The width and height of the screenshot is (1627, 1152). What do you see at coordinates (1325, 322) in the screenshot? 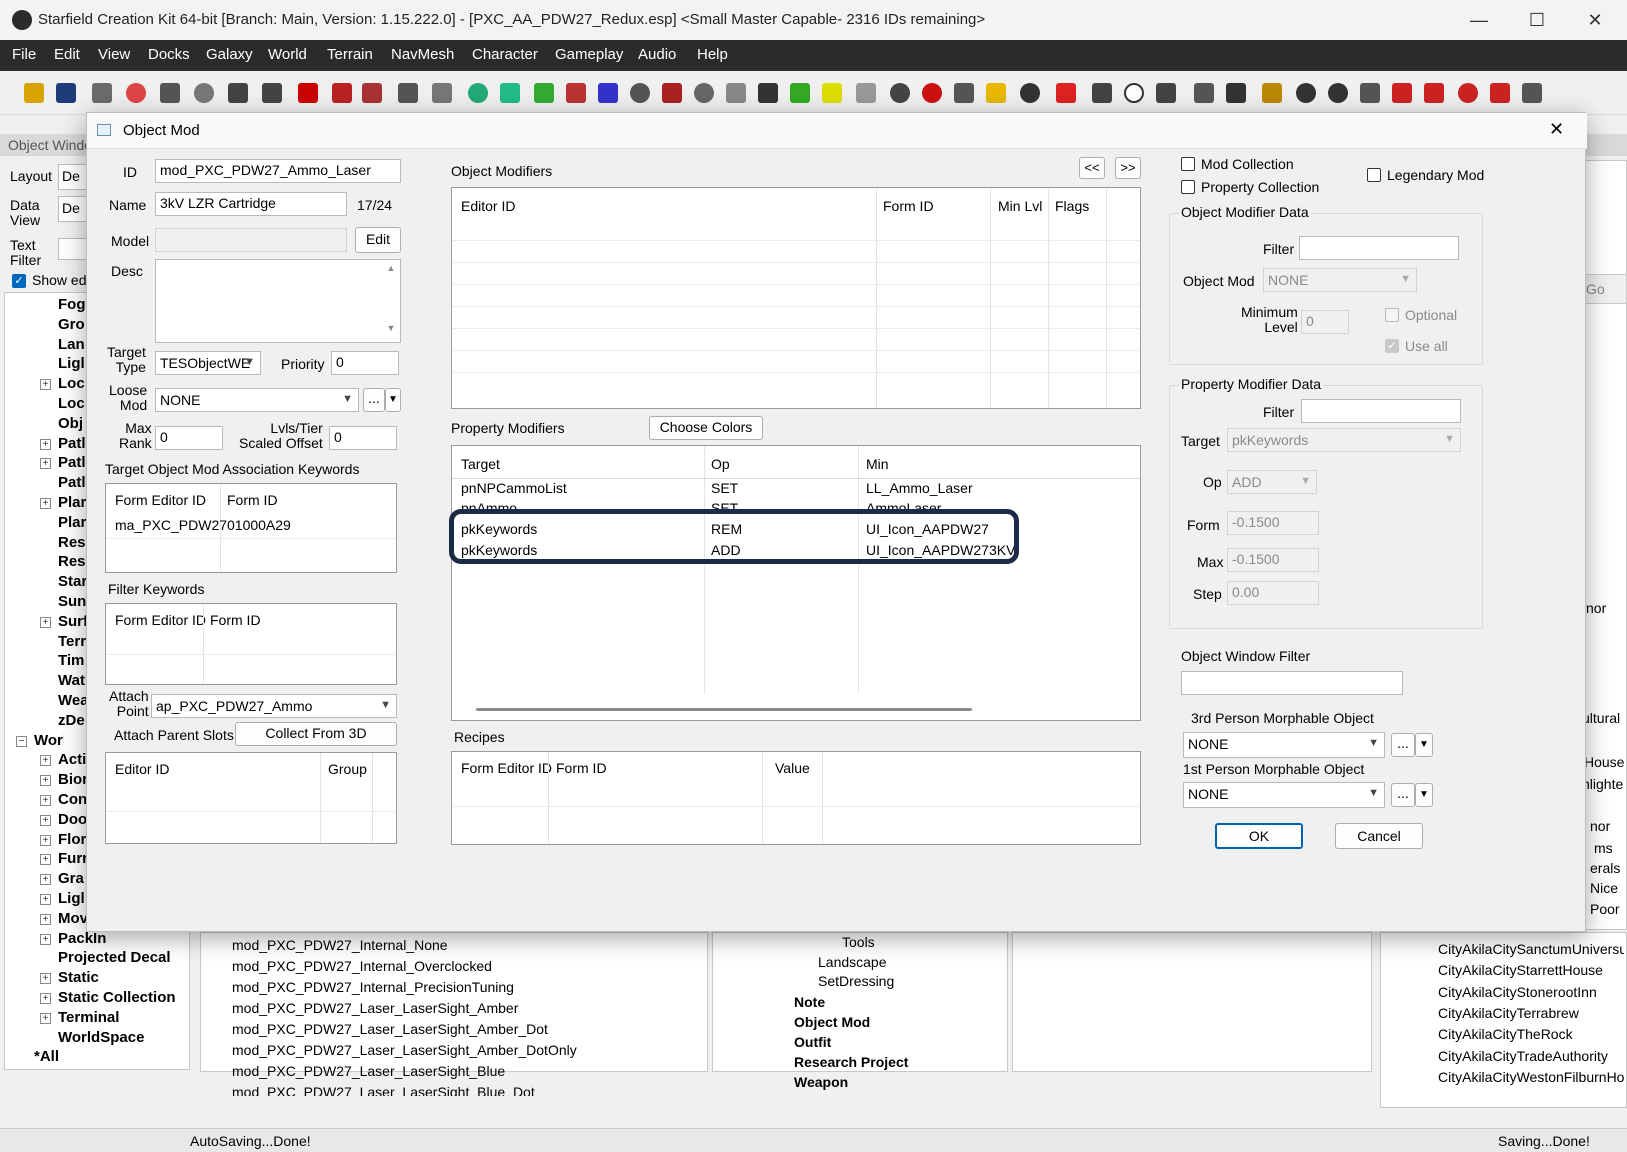
I see `omd-min-level-field: 0` at bounding box center [1325, 322].